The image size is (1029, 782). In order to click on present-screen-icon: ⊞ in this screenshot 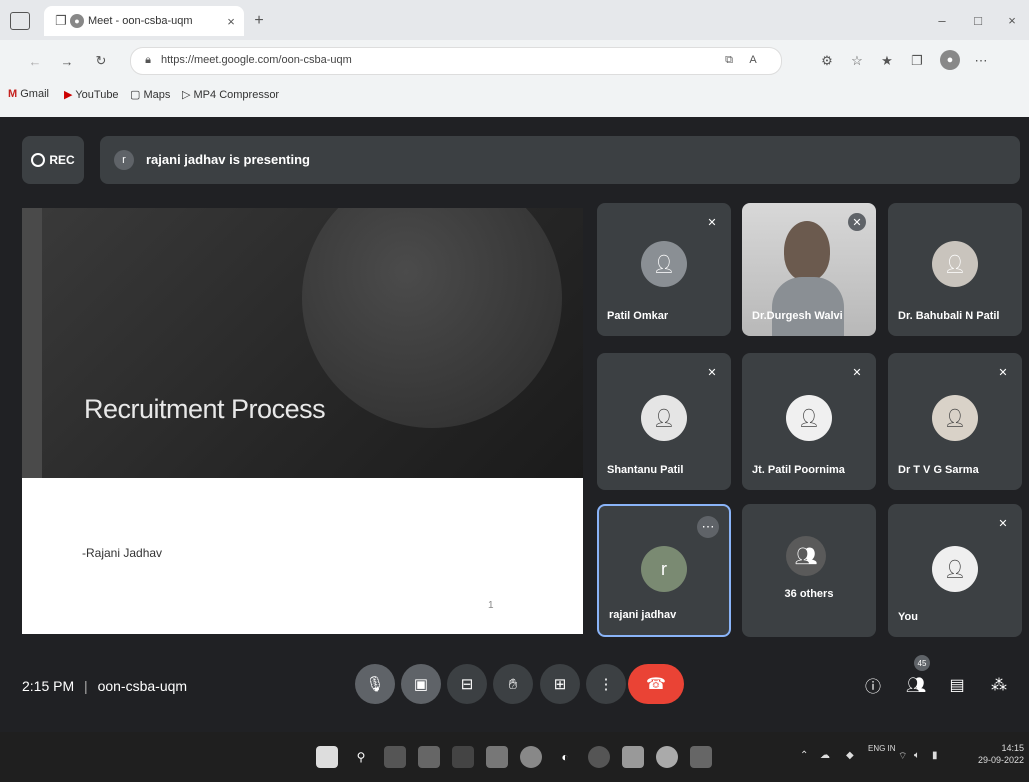, I will do `click(560, 684)`.